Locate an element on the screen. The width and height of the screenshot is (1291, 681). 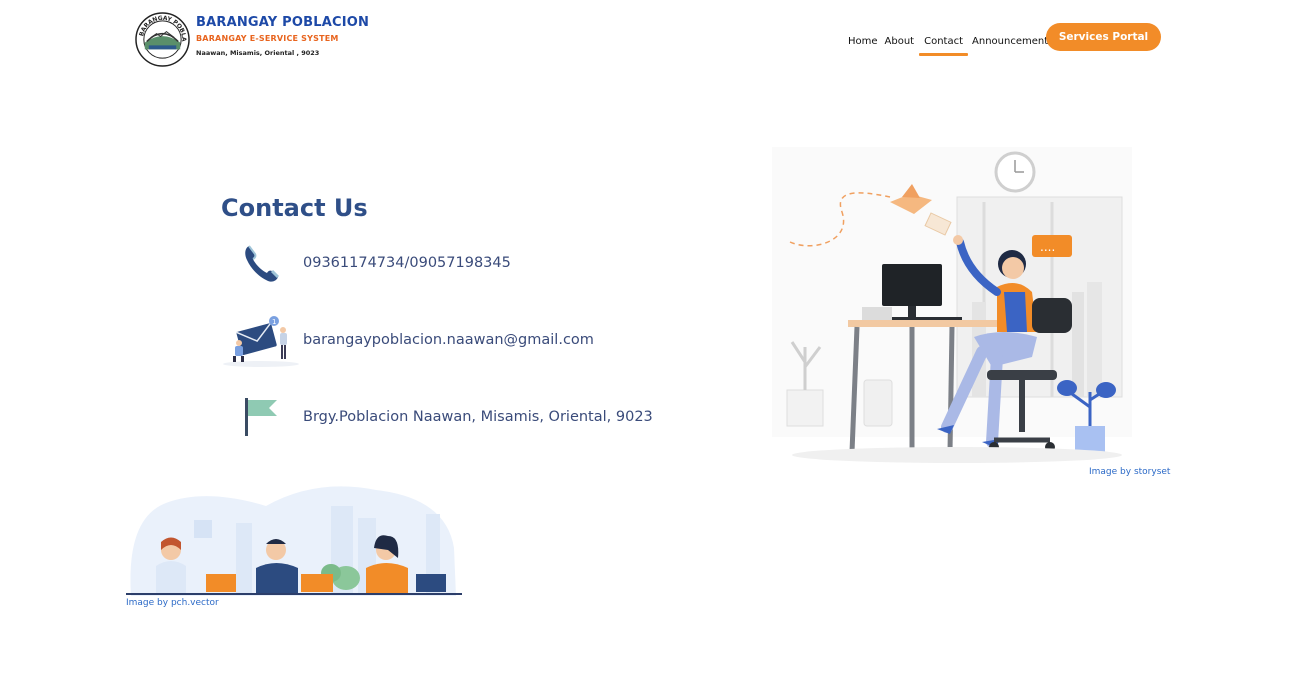
phone-icon is located at coordinates (261, 263).